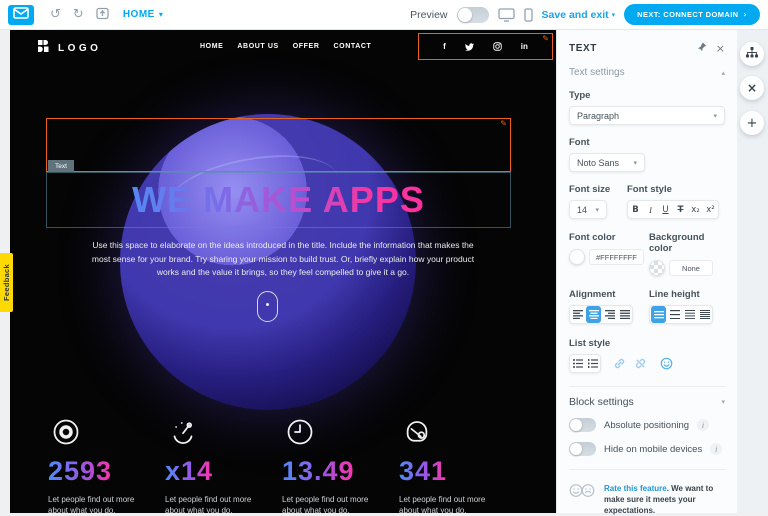 The width and height of the screenshot is (768, 516). Describe the element at coordinates (674, 294) in the screenshot. I see `line-height-label: Line height` at that location.